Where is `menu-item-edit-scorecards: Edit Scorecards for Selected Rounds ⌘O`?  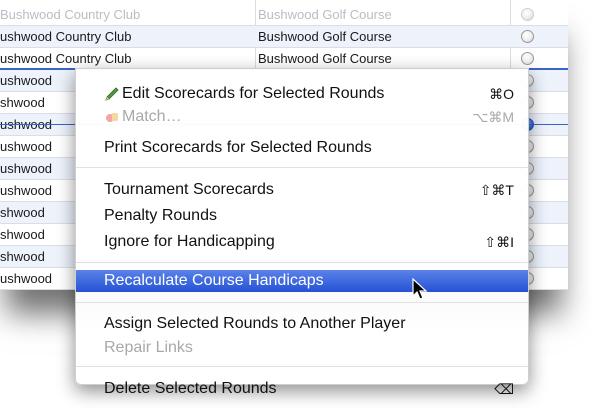 menu-item-edit-scorecards: Edit Scorecards for Selected Rounds ⌘O is located at coordinates (302, 94).